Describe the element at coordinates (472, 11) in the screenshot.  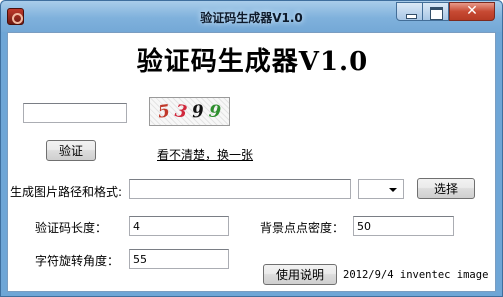
I see `close-button: ✕` at that location.